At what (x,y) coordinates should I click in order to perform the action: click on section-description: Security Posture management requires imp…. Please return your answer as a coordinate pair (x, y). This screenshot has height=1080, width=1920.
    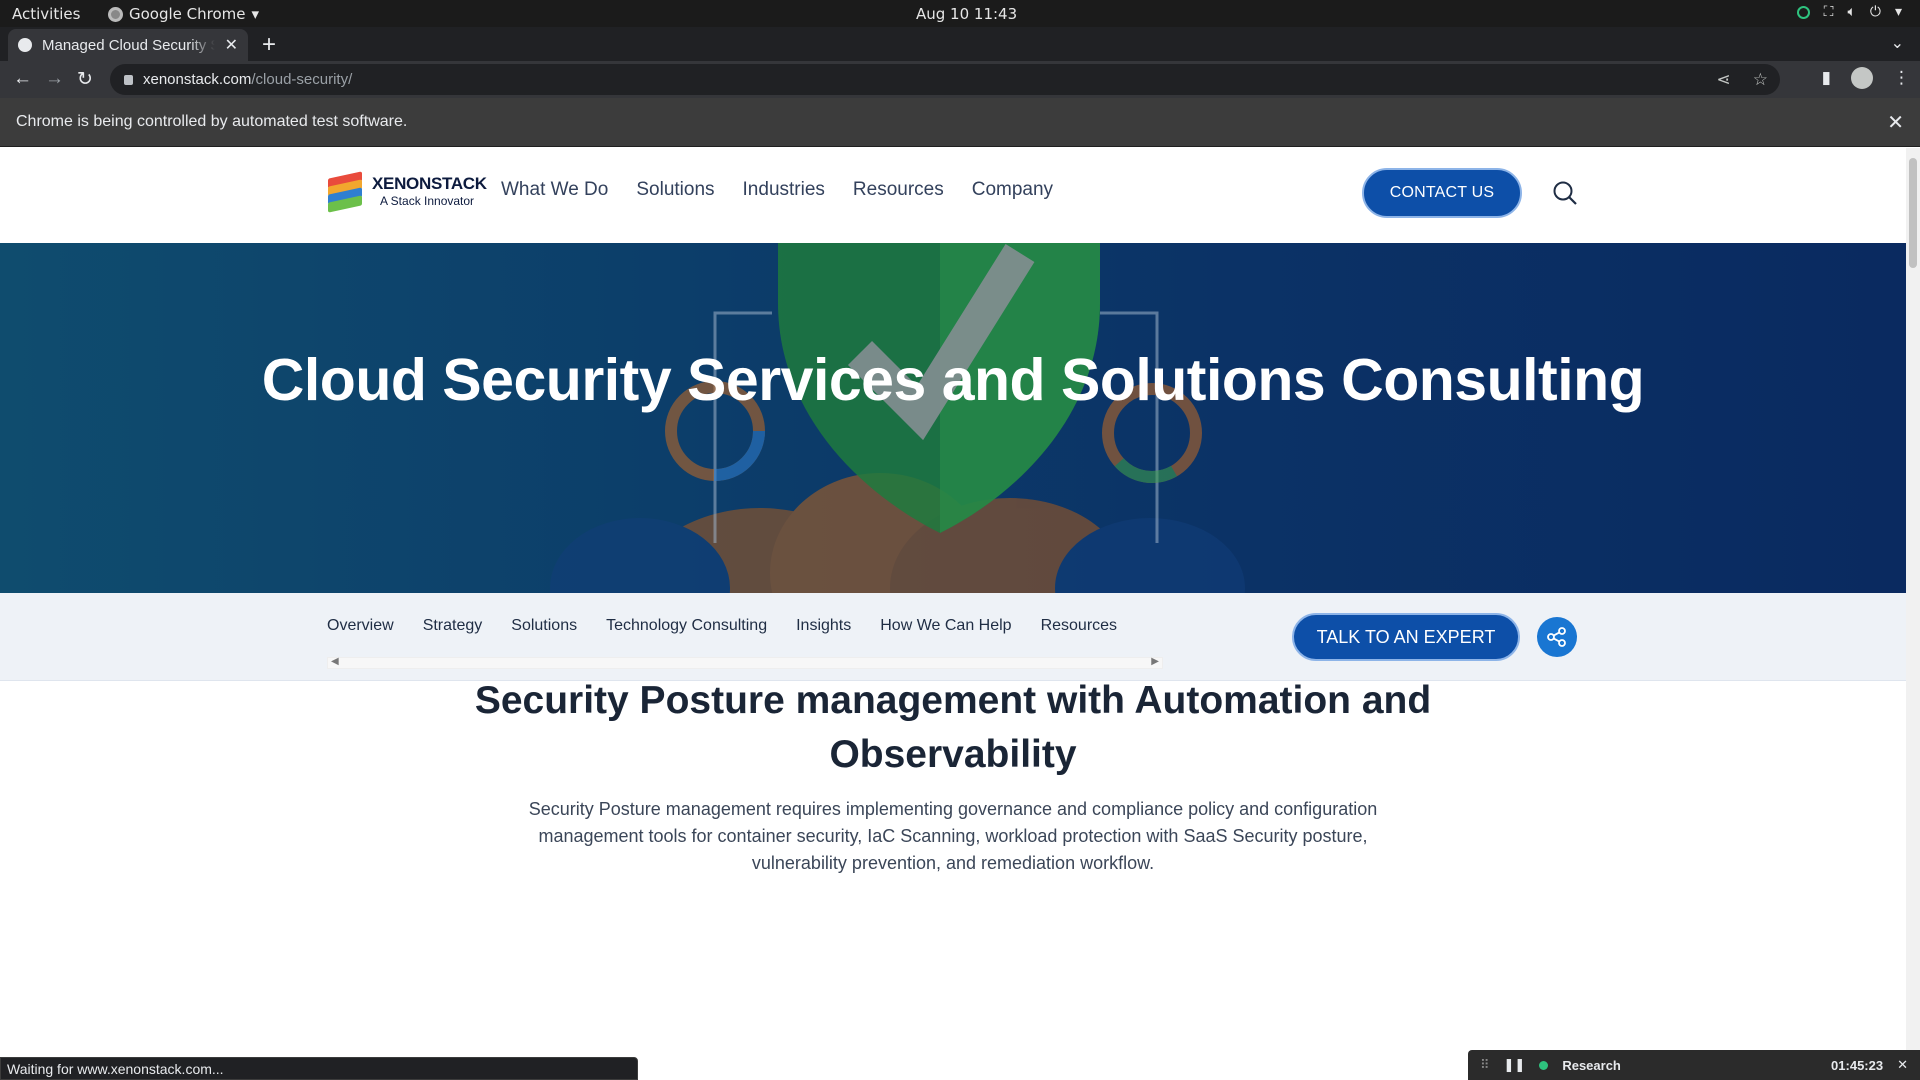
    Looking at the image, I should click on (953, 836).